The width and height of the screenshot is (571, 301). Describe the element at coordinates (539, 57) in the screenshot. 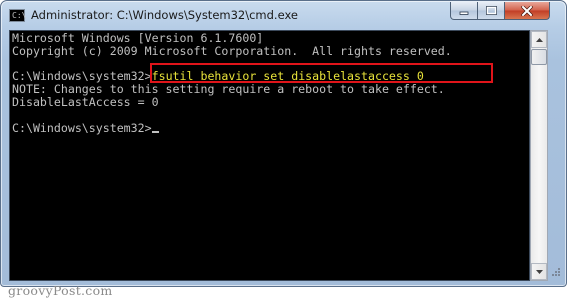

I see `scroll-thumb` at that location.